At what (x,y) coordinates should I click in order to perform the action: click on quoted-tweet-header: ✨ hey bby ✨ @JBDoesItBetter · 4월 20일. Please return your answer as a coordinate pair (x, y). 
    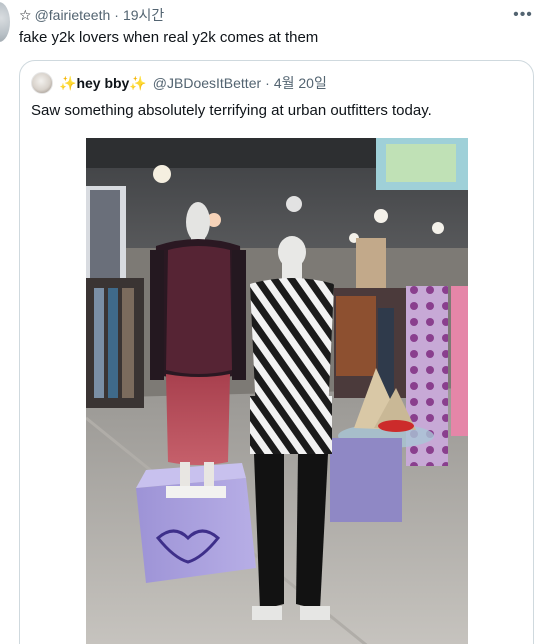
    Looking at the image, I should click on (179, 83).